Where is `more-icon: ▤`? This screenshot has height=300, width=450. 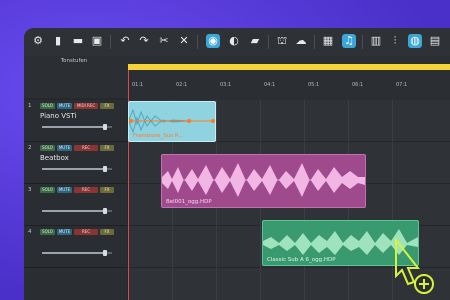
more-icon: ▤ is located at coordinates (435, 41).